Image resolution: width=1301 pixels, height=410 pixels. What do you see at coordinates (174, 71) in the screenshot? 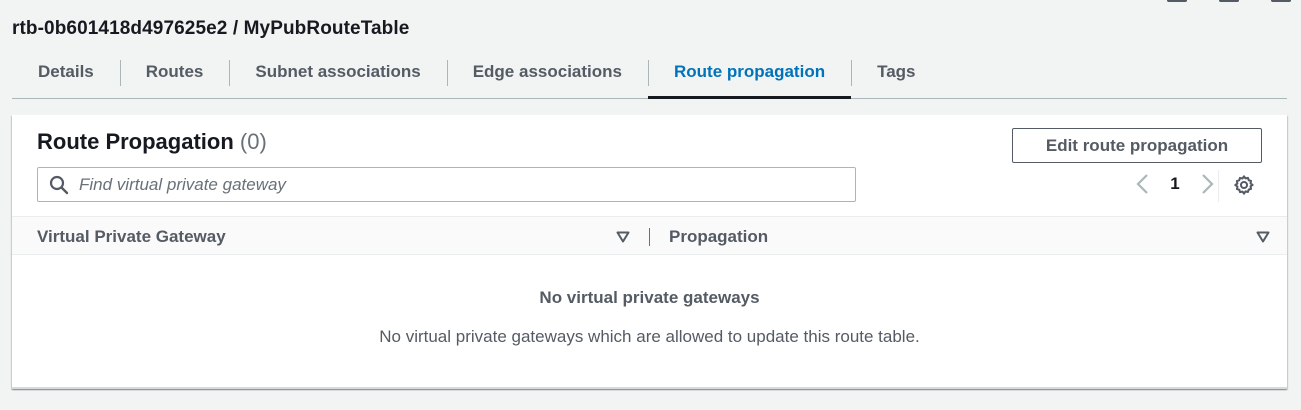
I see `tab-label: Routes` at bounding box center [174, 71].